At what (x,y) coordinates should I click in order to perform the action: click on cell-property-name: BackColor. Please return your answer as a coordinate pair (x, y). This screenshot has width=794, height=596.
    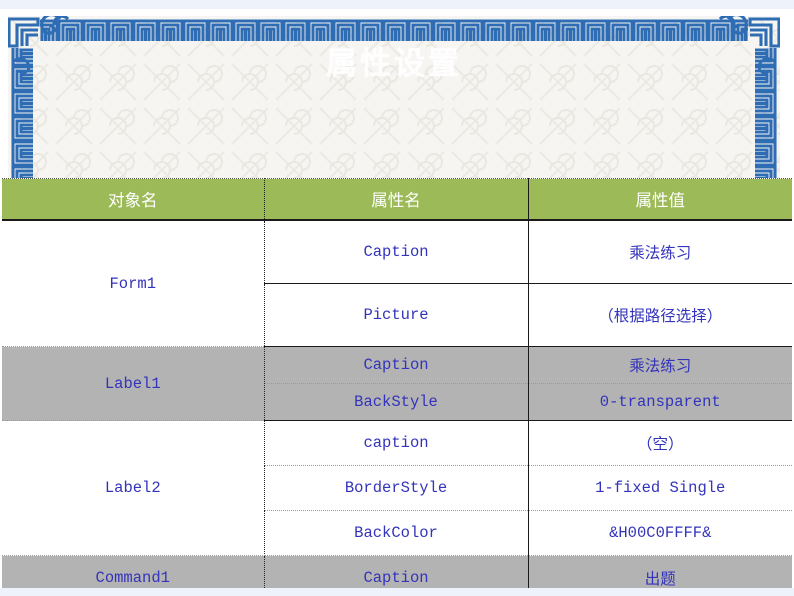
    Looking at the image, I should click on (396, 533).